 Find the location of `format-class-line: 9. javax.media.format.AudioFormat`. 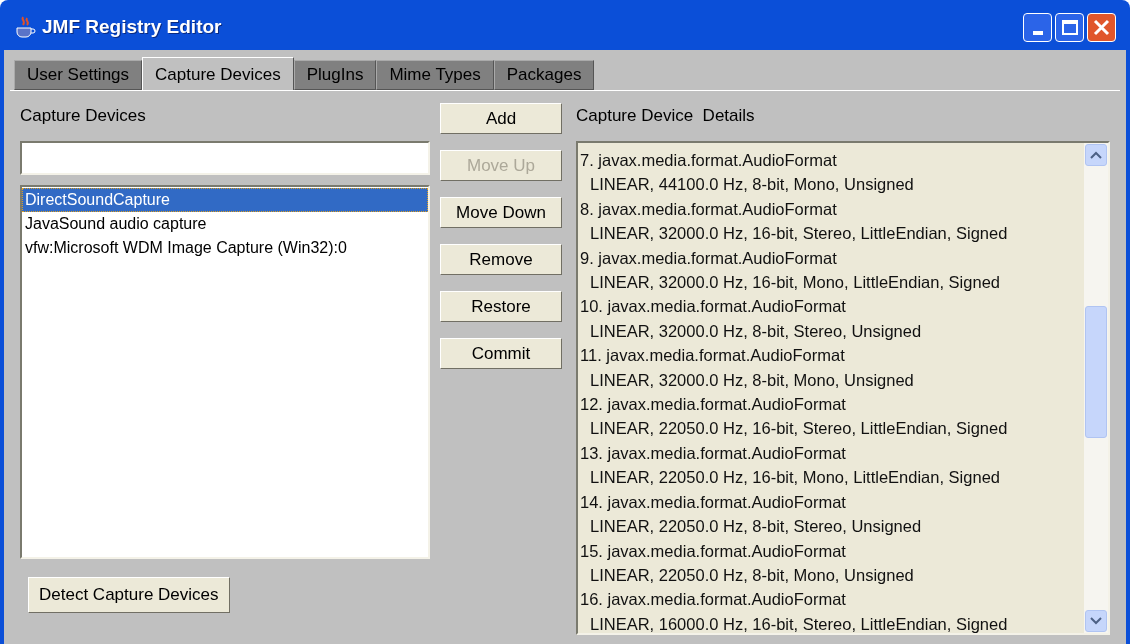

format-class-line: 9. javax.media.format.AudioFormat is located at coordinates (709, 258).